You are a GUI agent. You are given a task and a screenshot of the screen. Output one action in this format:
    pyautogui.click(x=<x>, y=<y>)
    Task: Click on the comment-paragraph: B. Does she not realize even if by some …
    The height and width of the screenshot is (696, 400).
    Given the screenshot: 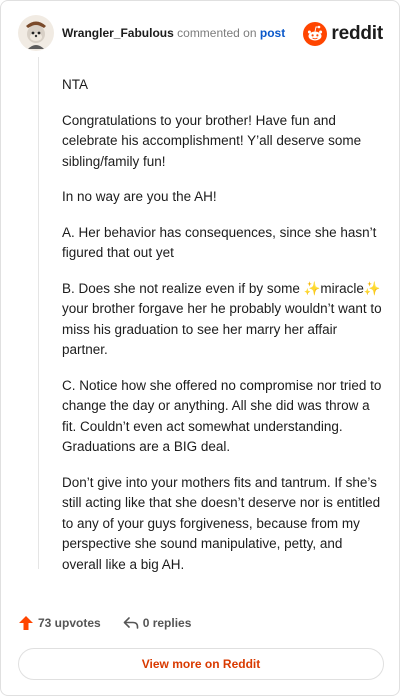 What is the action you would take?
    pyautogui.click(x=222, y=319)
    